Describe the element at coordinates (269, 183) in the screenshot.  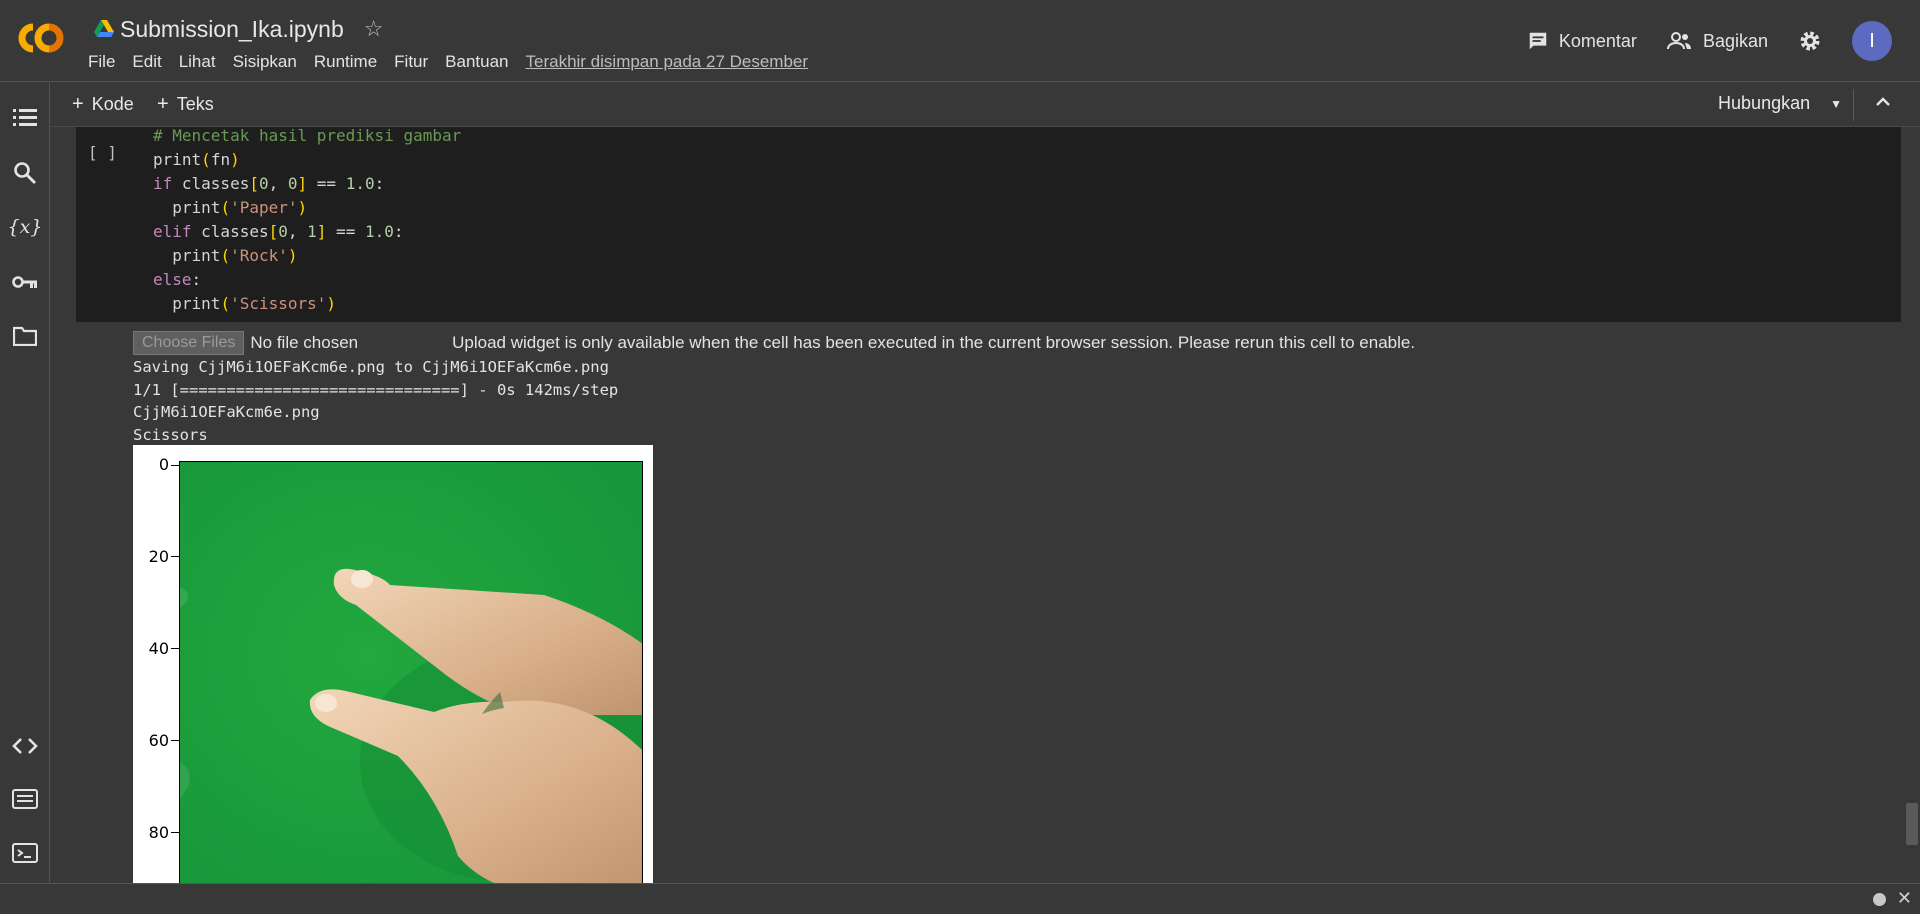
I see `code-line-3: if classes[0, 0] == 1.0:` at that location.